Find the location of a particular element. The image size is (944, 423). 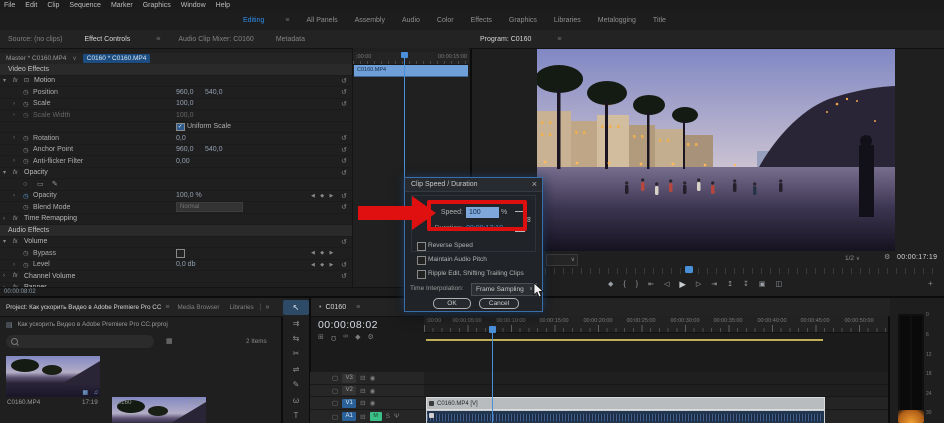

zoom-level-dropdown: ∨ is located at coordinates (562, 260).